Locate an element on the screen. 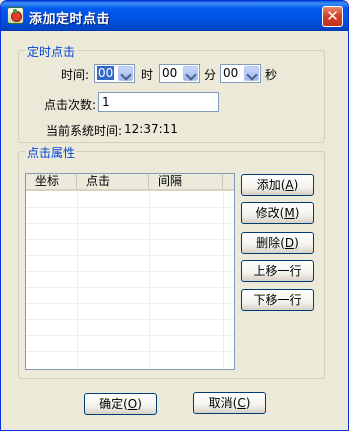  list-header: 坐标 点击 间隔 is located at coordinates (130, 182).